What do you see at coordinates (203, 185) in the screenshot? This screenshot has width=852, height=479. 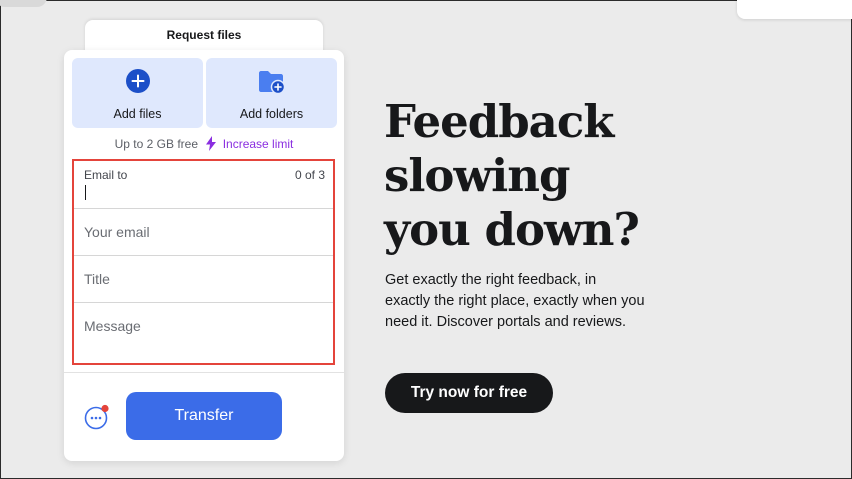 I see `email-to-field: Email to 0 of 3` at bounding box center [203, 185].